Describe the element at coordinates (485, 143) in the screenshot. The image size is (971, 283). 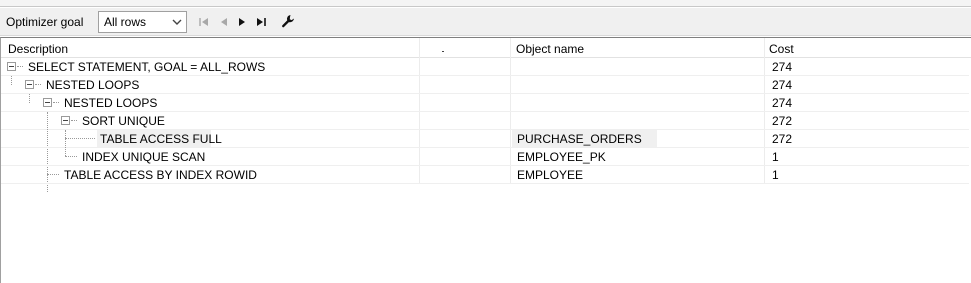
I see `plan-row: TABLE ACCESS FULL PURCHASE_ORDERS 272` at that location.